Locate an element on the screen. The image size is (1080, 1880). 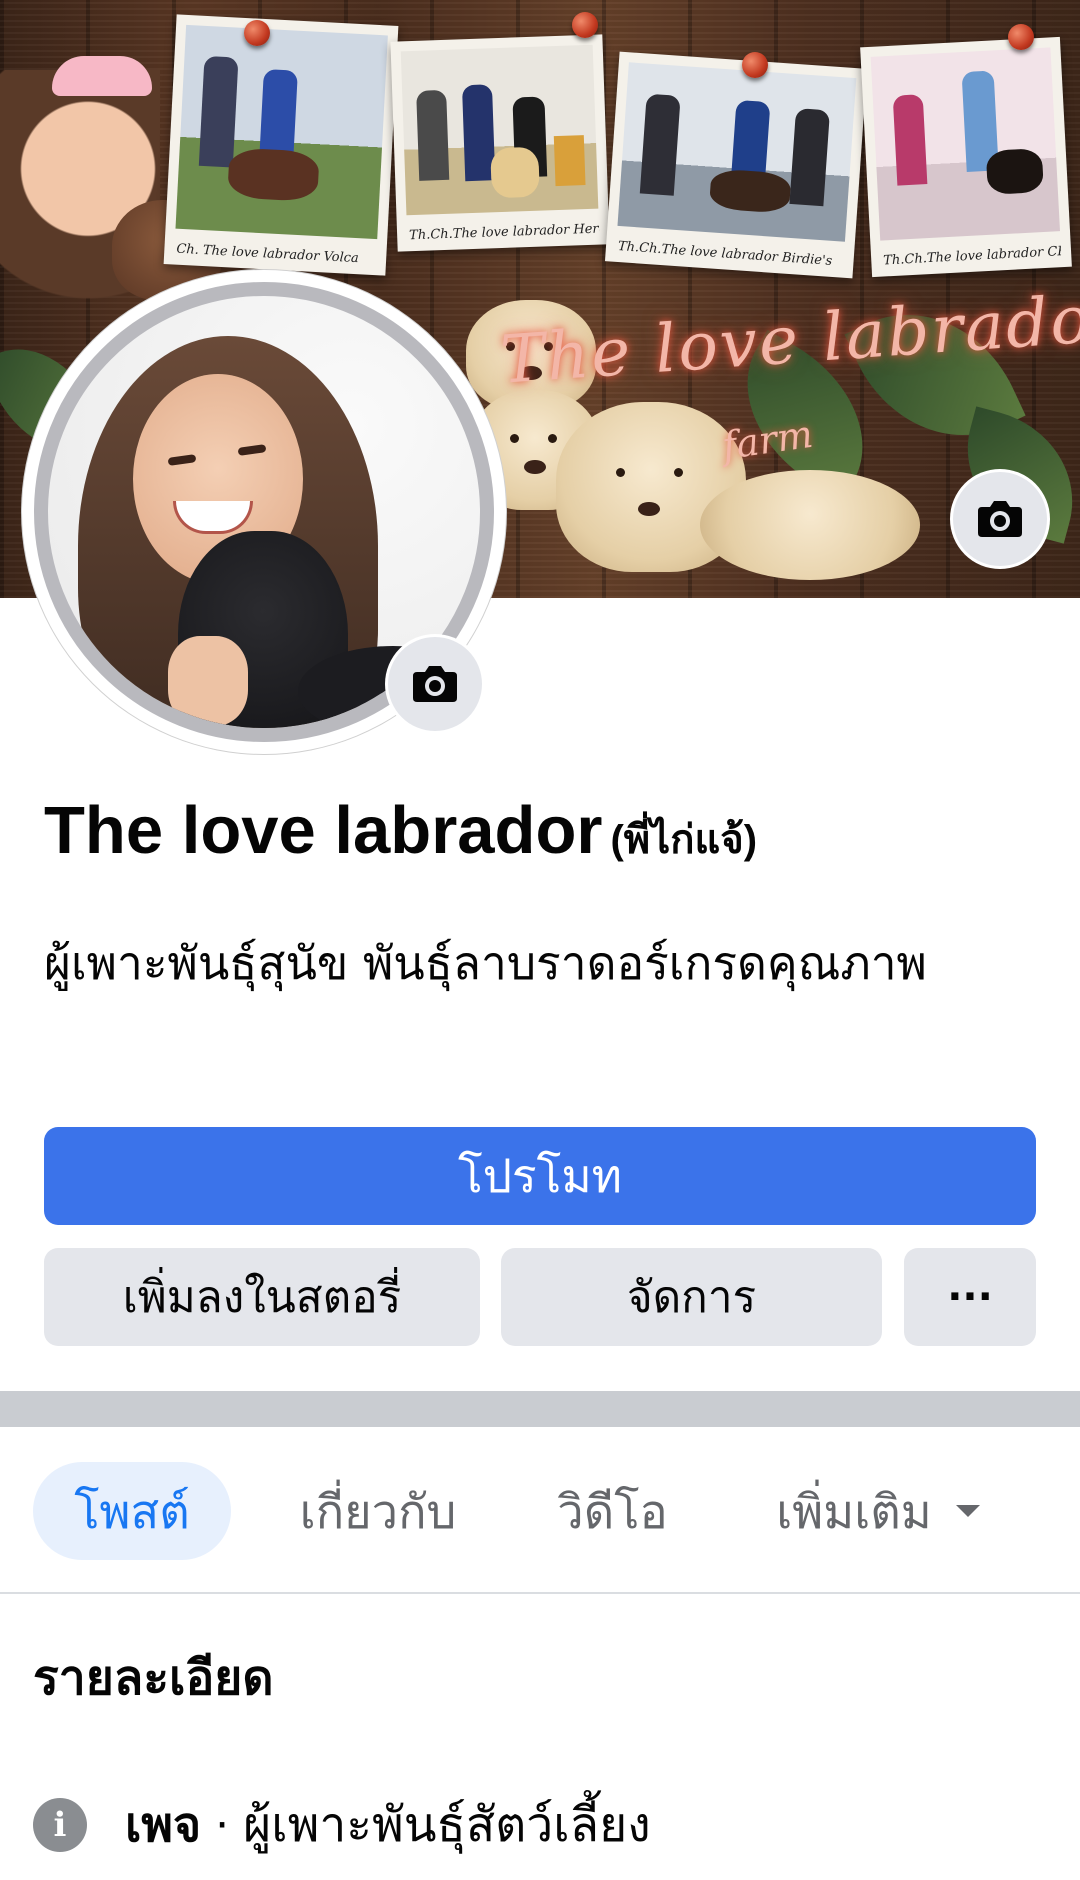
page-nickname: (พี่ไก่แจ้) is located at coordinates (684, 840).